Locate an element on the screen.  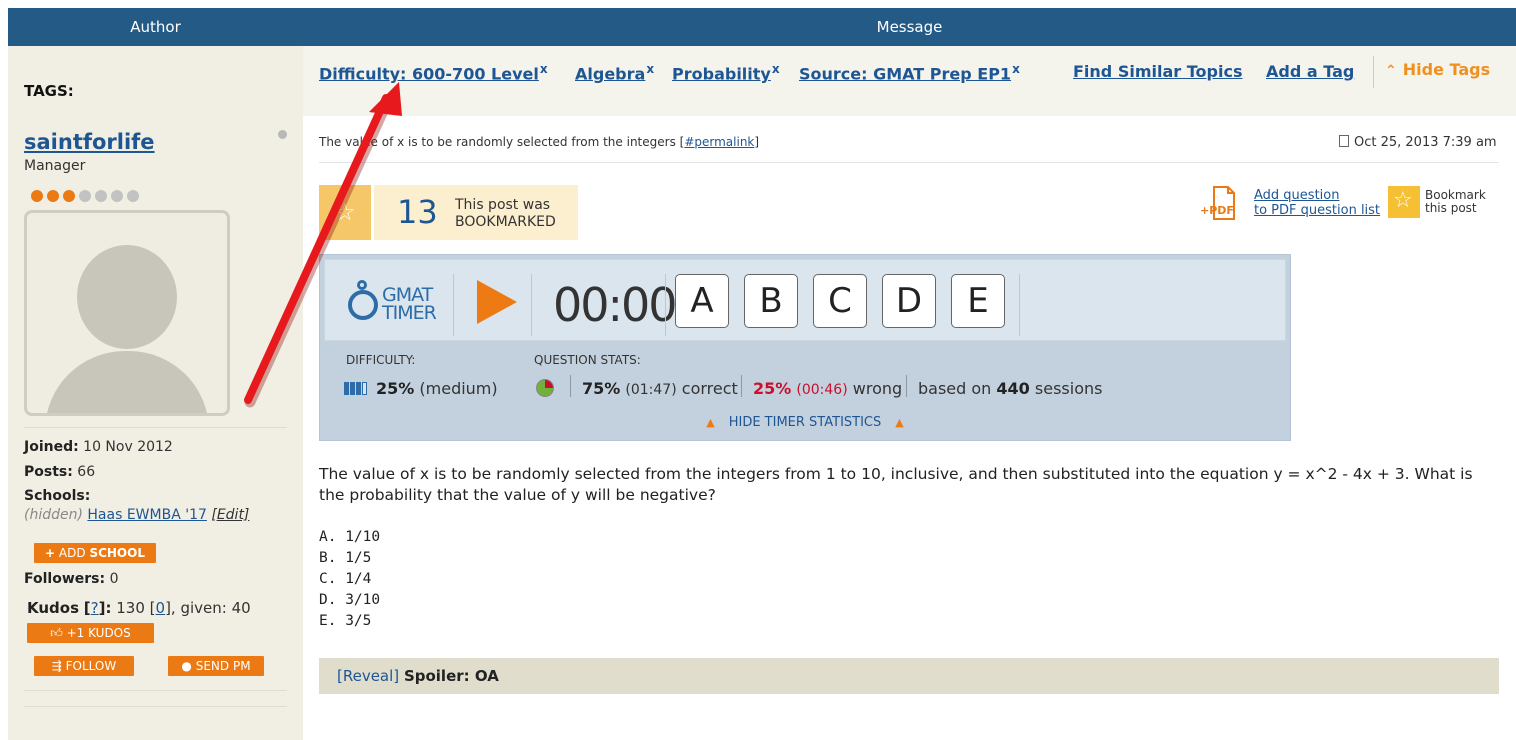
profile-bottom-divider is located at coordinates (155, 690).